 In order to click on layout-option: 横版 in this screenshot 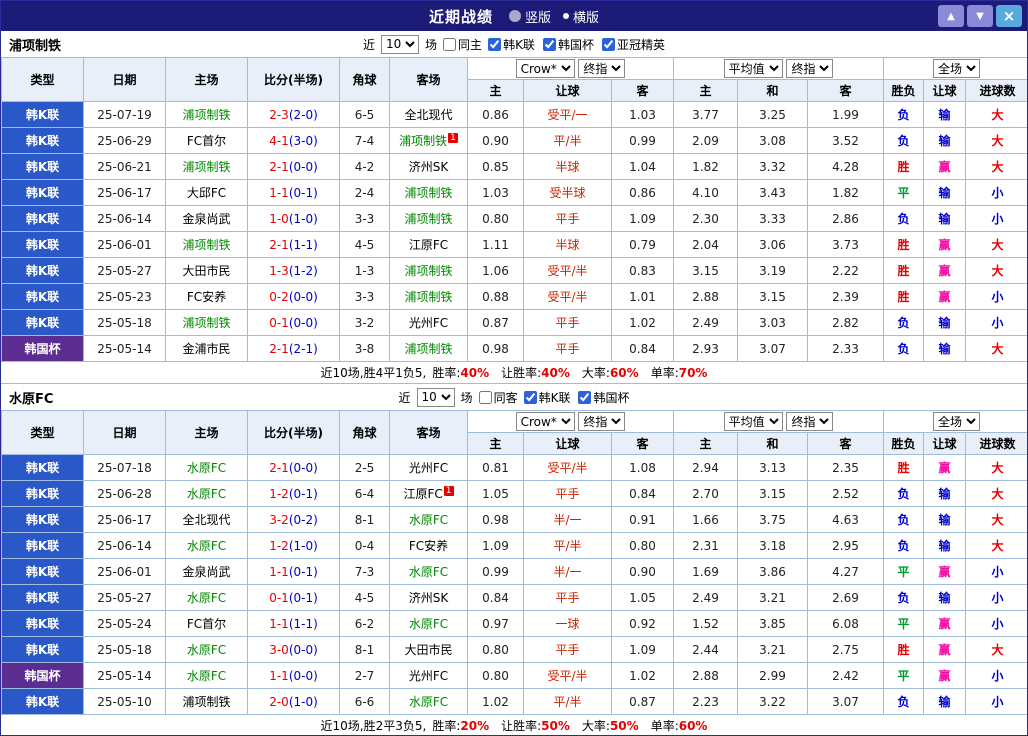, I will do `click(581, 16)`.